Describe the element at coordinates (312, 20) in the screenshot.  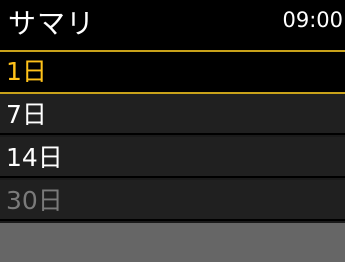
I see `clock-time: 09:00` at that location.